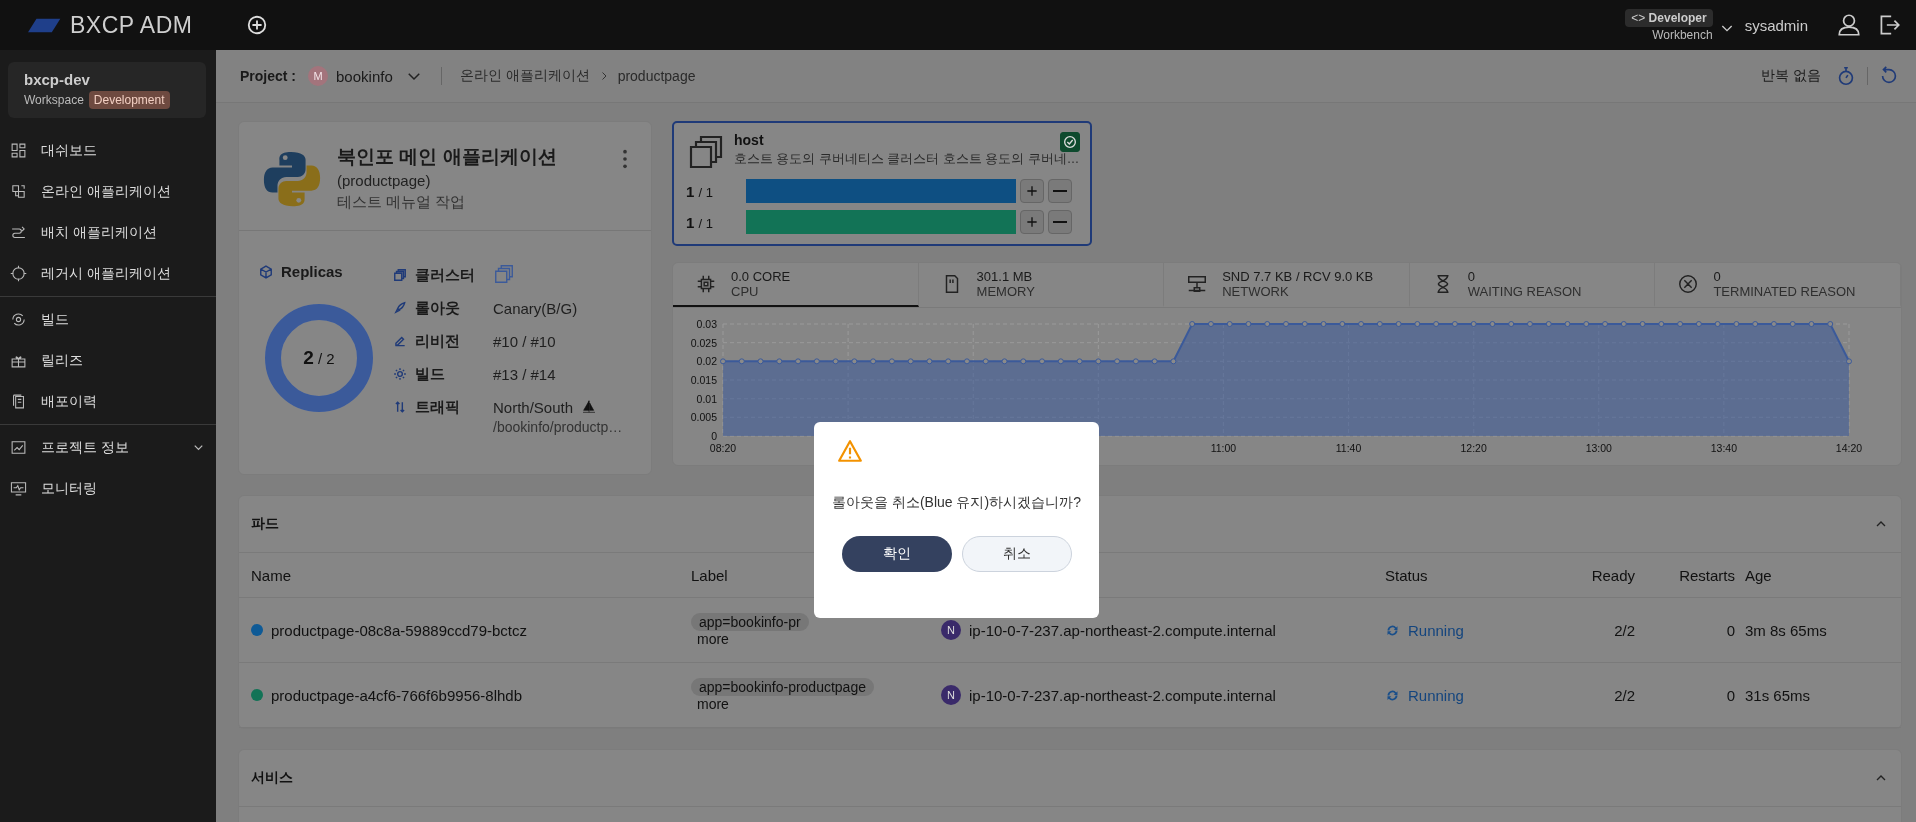 This screenshot has height=822, width=1916. I want to click on info-label: 트래픽, so click(437, 407).